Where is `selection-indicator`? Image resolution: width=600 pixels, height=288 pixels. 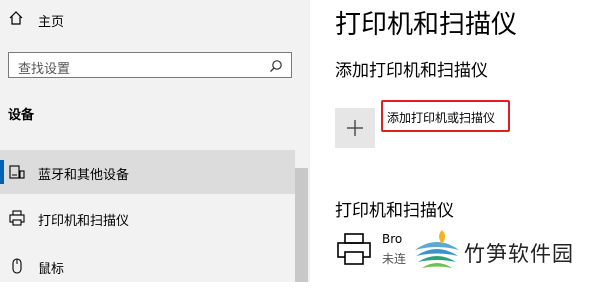
selection-indicator is located at coordinates (2, 172).